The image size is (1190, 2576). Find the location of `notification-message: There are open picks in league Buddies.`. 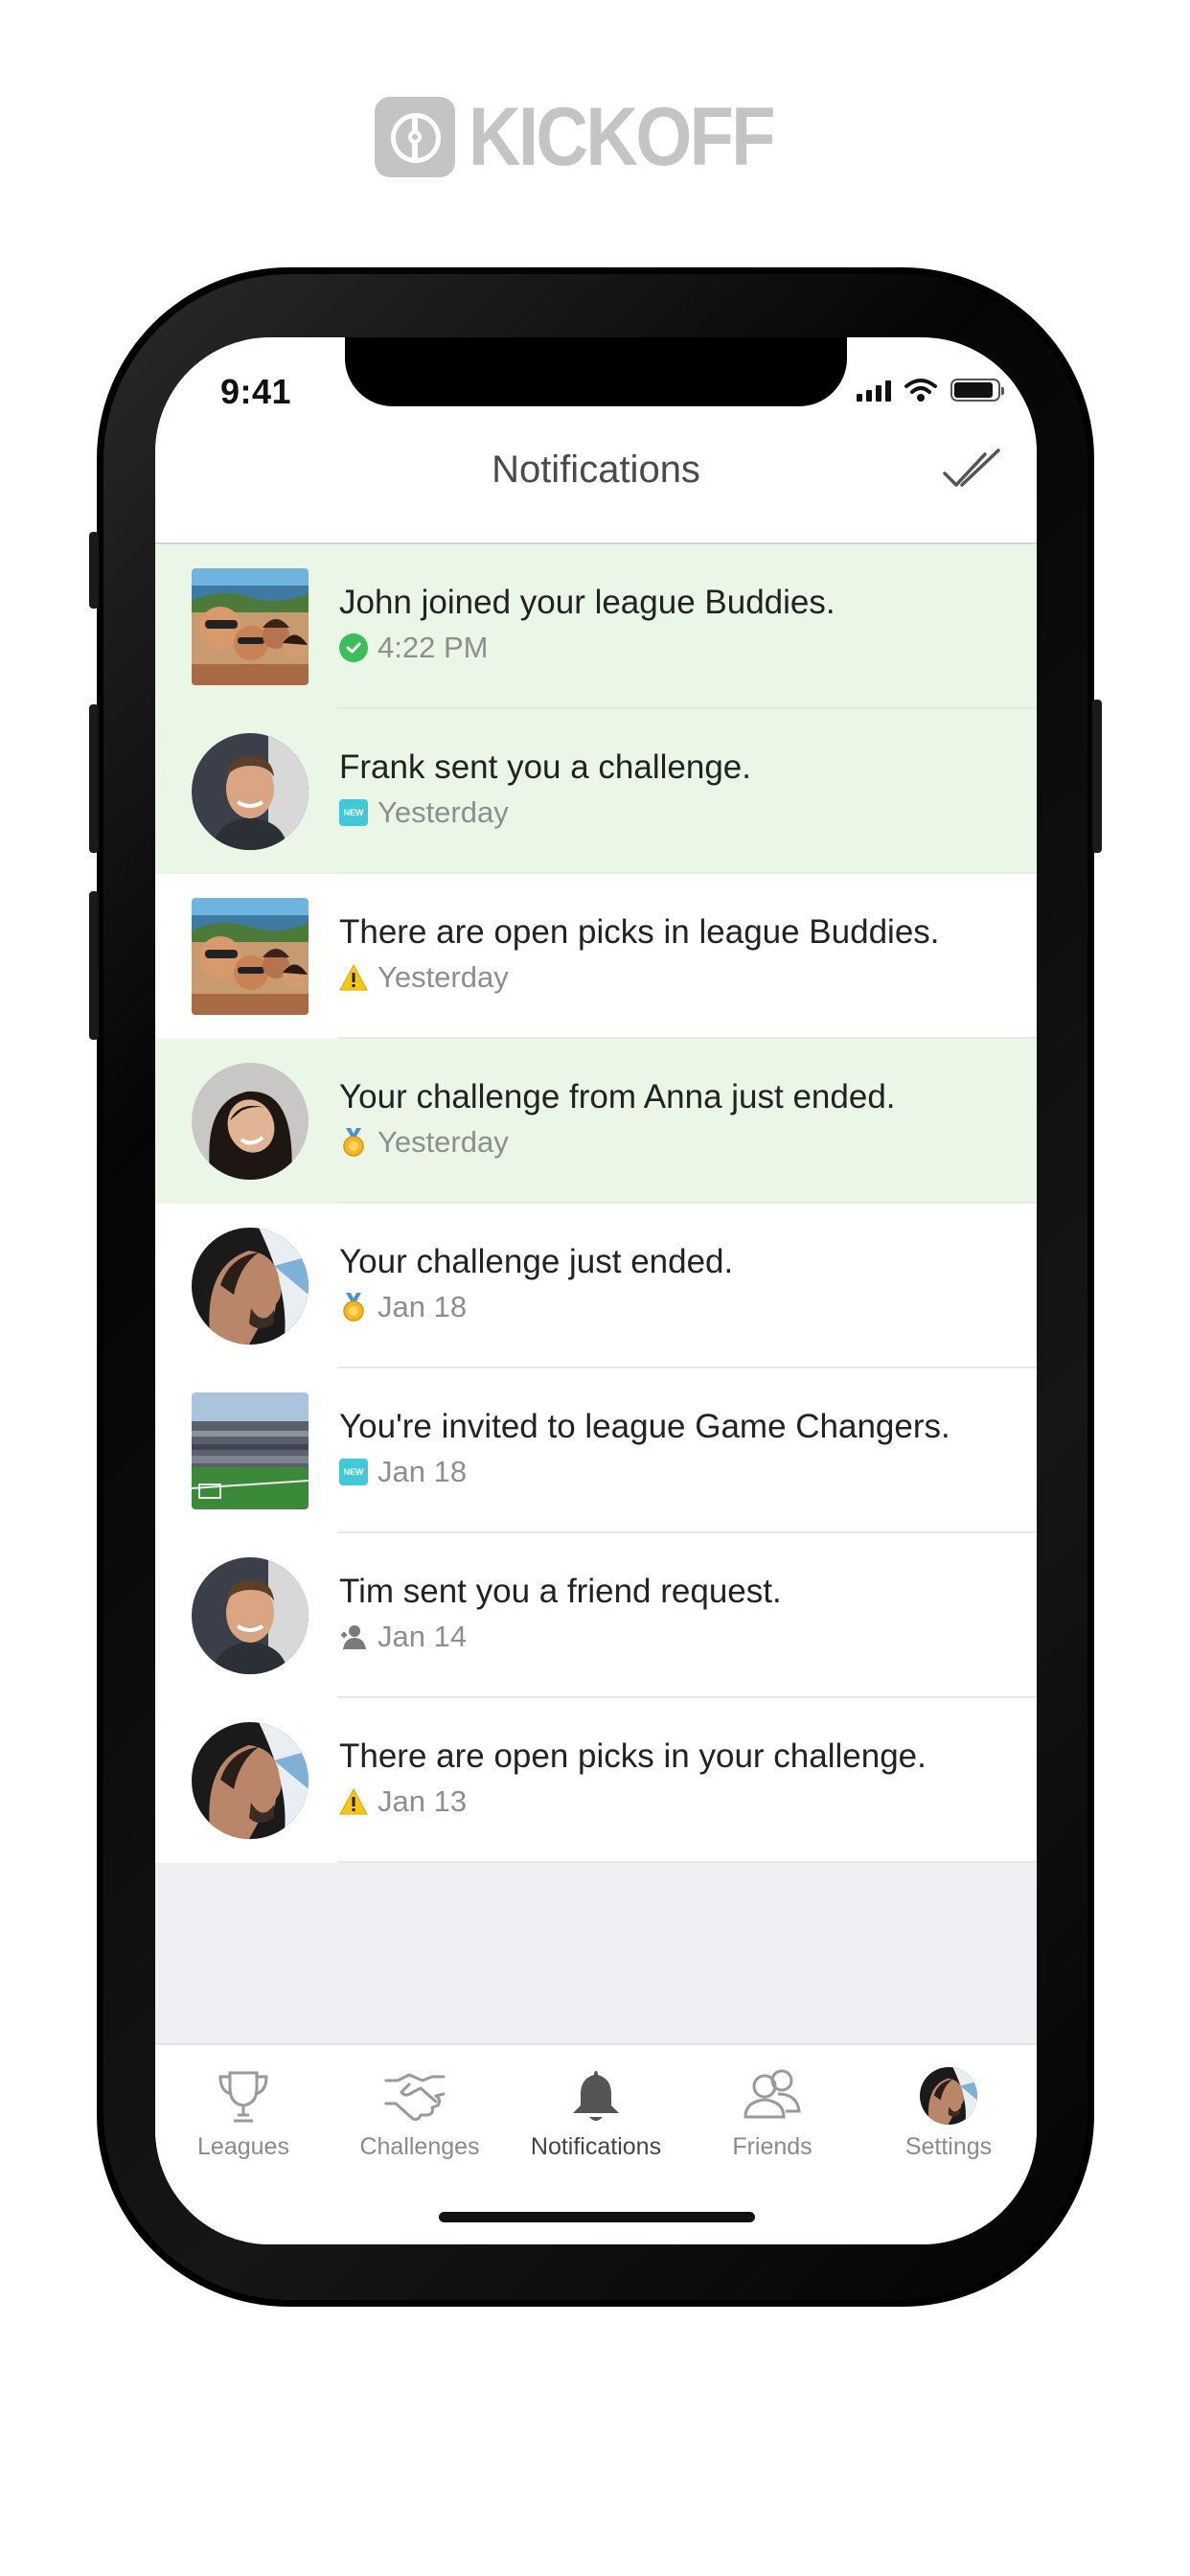

notification-message: There are open picks in league Buddies. is located at coordinates (639, 932).